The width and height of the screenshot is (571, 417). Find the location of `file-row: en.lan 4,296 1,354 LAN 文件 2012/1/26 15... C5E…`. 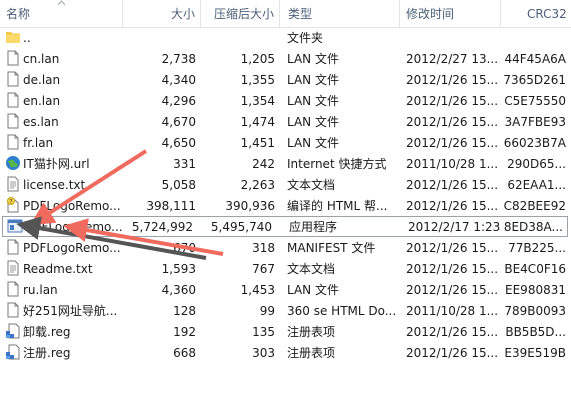

file-row: en.lan 4,296 1,354 LAN 文件 2012/1/26 15... C5E… is located at coordinates (285, 100).